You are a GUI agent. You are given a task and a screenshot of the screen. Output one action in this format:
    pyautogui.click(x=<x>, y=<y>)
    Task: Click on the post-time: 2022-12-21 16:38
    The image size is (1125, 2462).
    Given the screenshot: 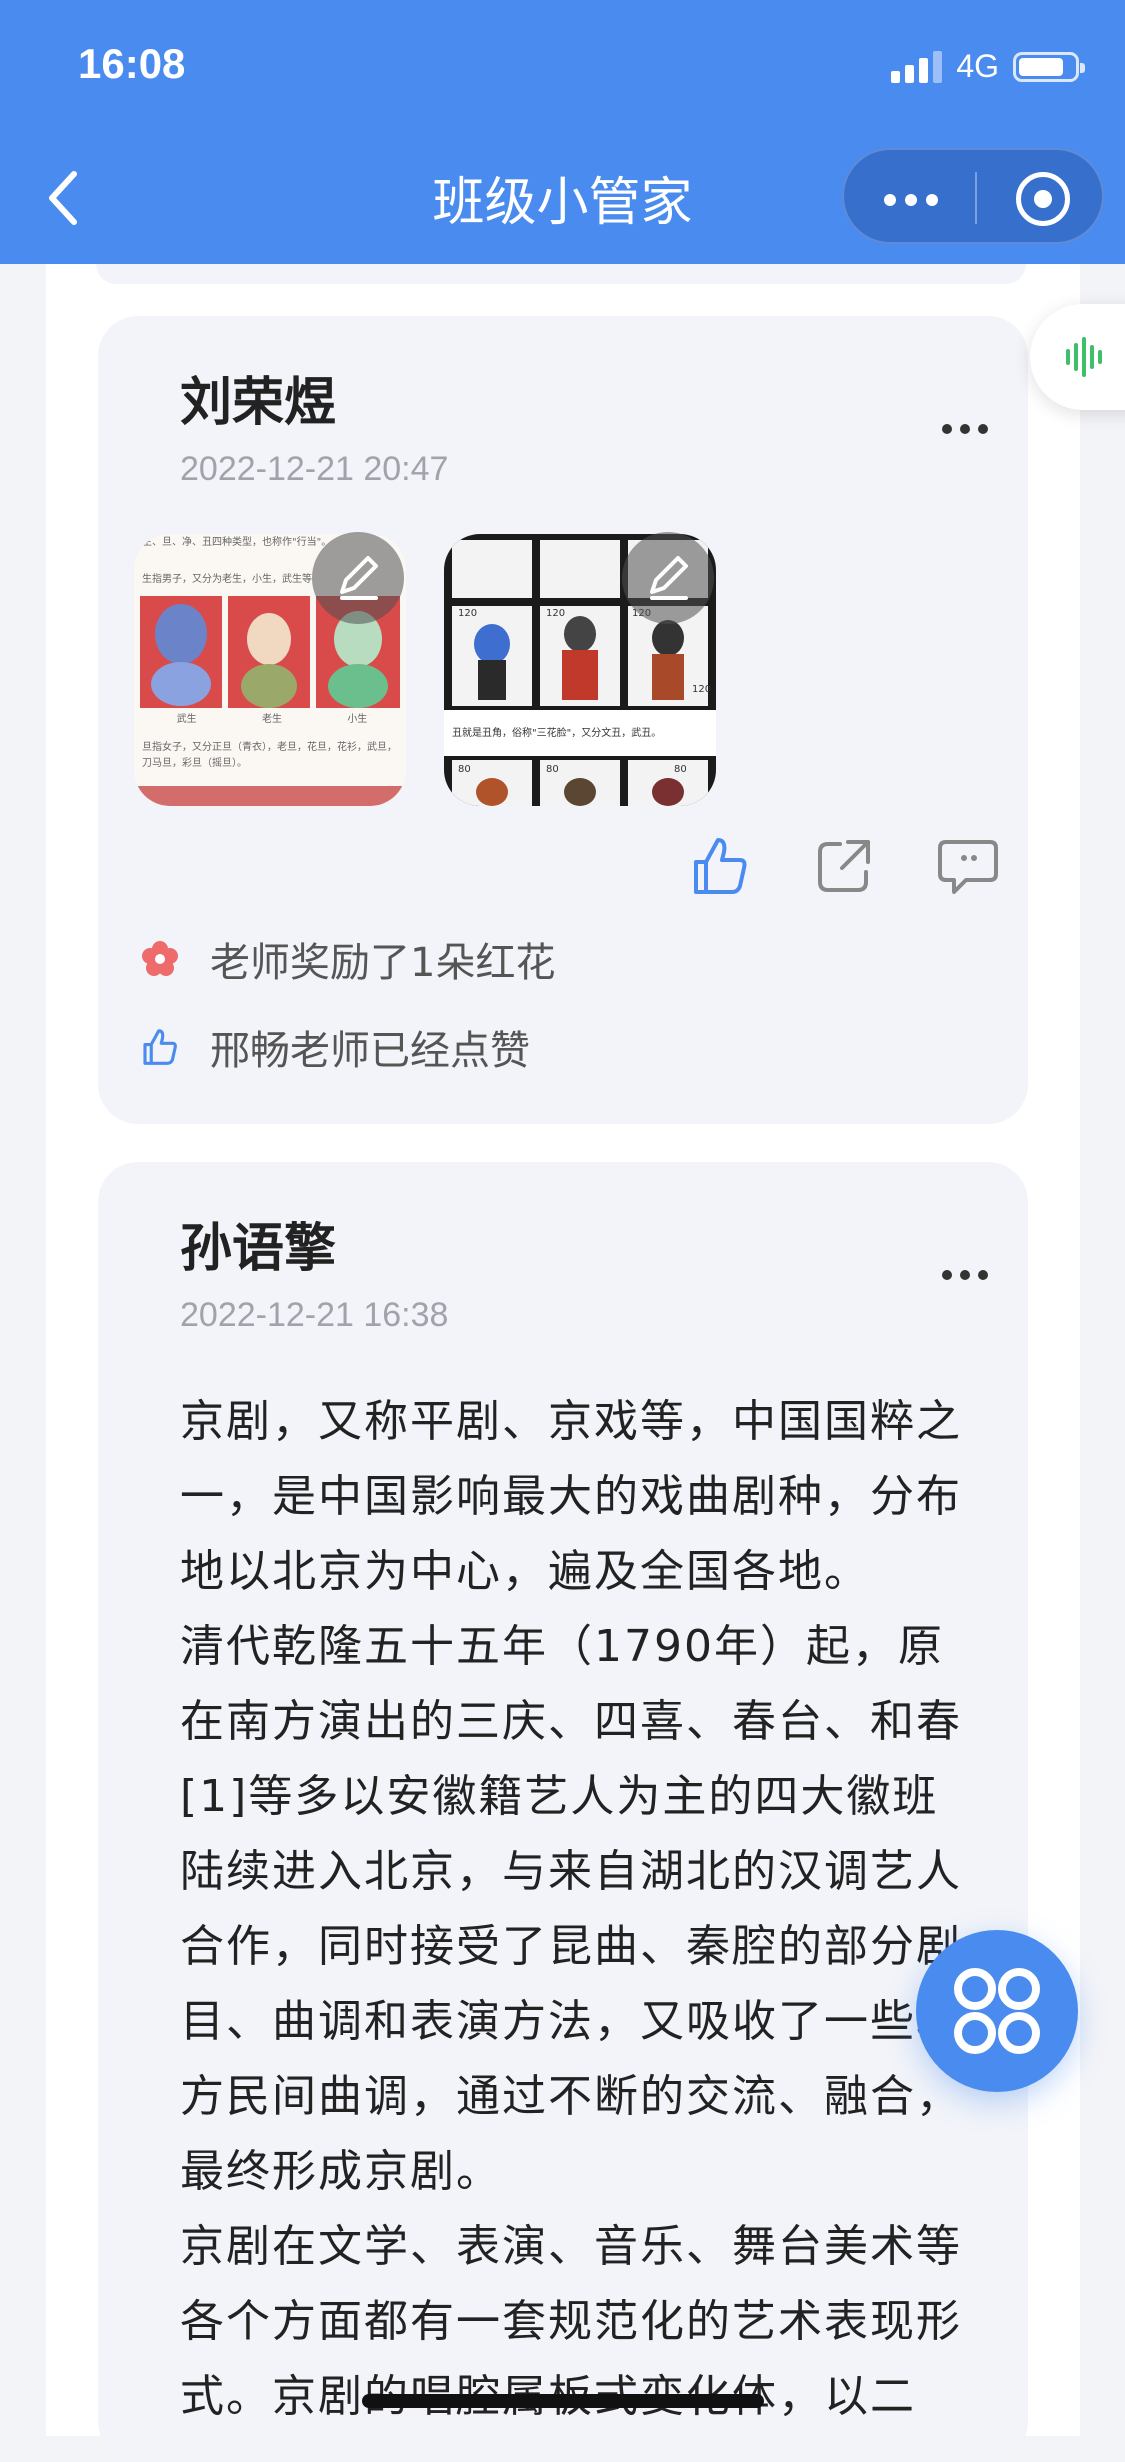 What is the action you would take?
    pyautogui.click(x=314, y=1315)
    